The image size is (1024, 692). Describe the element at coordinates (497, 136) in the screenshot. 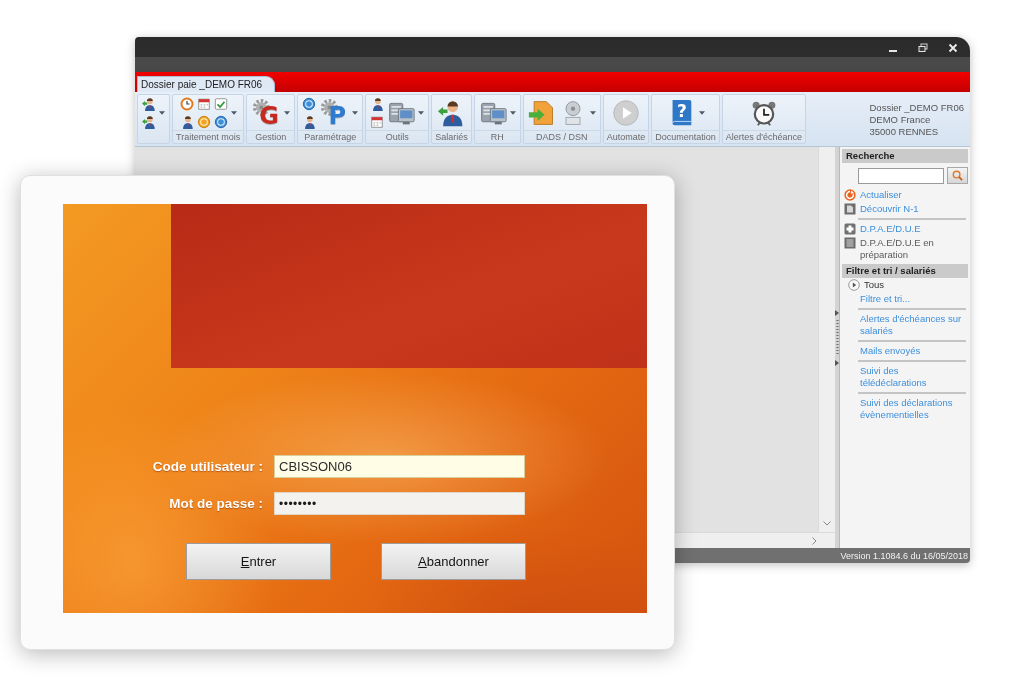

I see `ribbon-group-label: RH` at that location.